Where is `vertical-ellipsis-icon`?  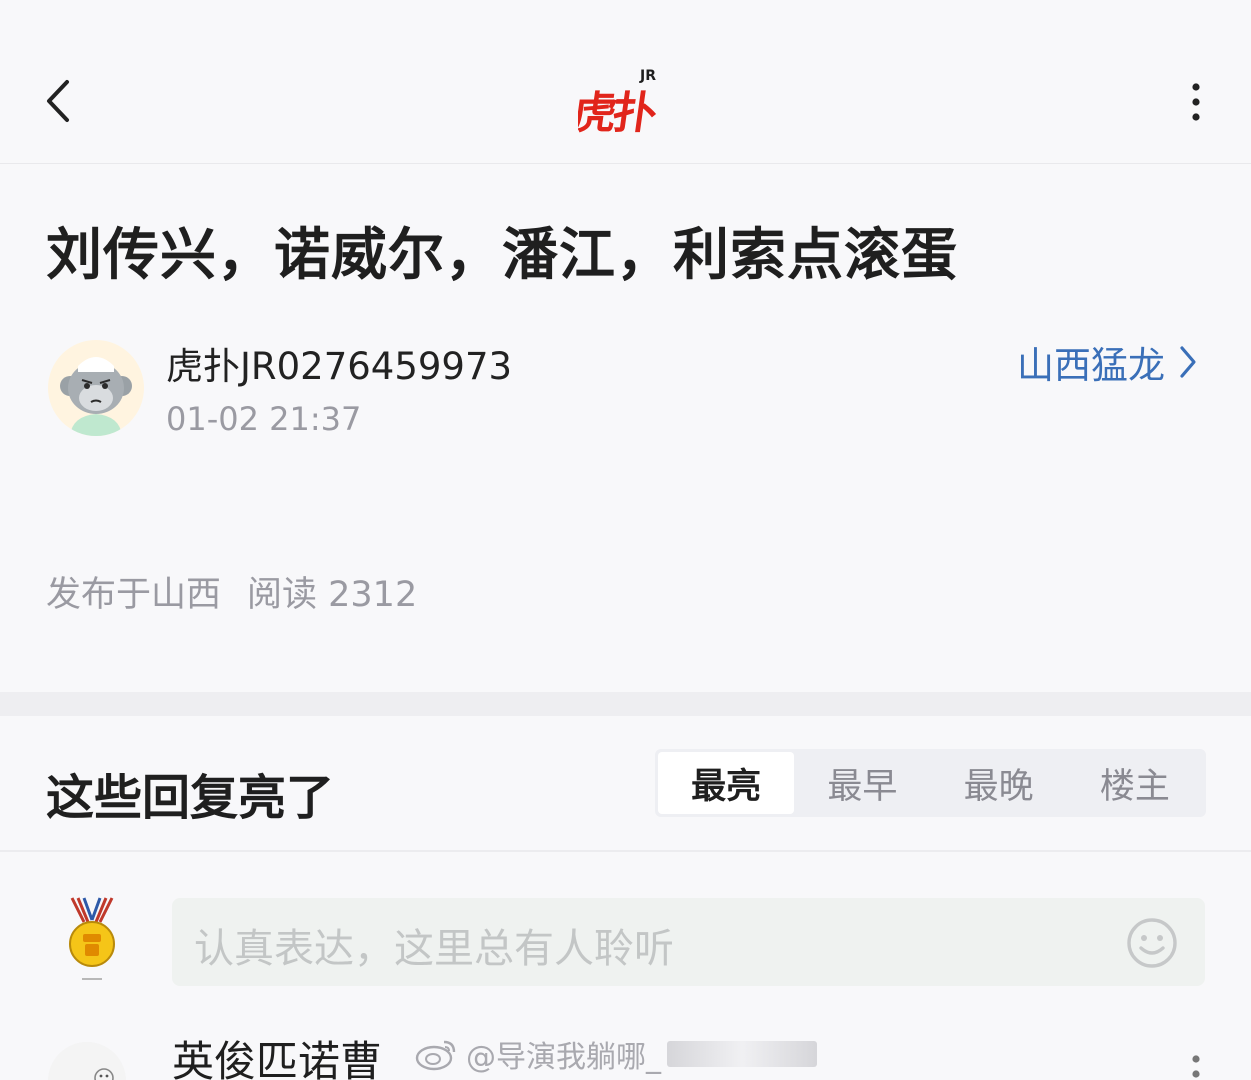 vertical-ellipsis-icon is located at coordinates (1196, 102).